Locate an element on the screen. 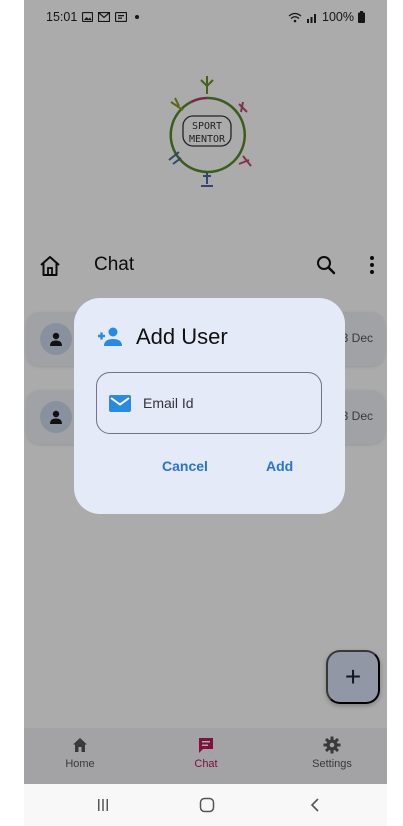 This screenshot has width=403, height=826. cancel-button: Cancel is located at coordinates (185, 466).